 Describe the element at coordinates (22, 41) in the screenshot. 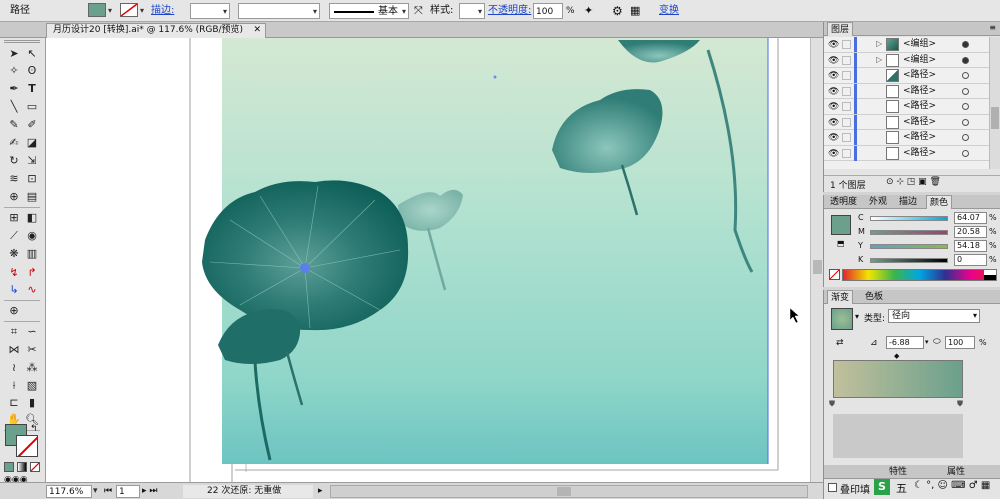

I see `toolbox-grip` at that location.